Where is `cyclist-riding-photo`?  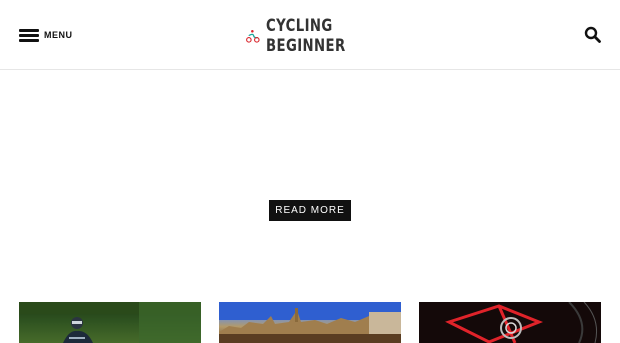 cyclist-riding-photo is located at coordinates (110, 322).